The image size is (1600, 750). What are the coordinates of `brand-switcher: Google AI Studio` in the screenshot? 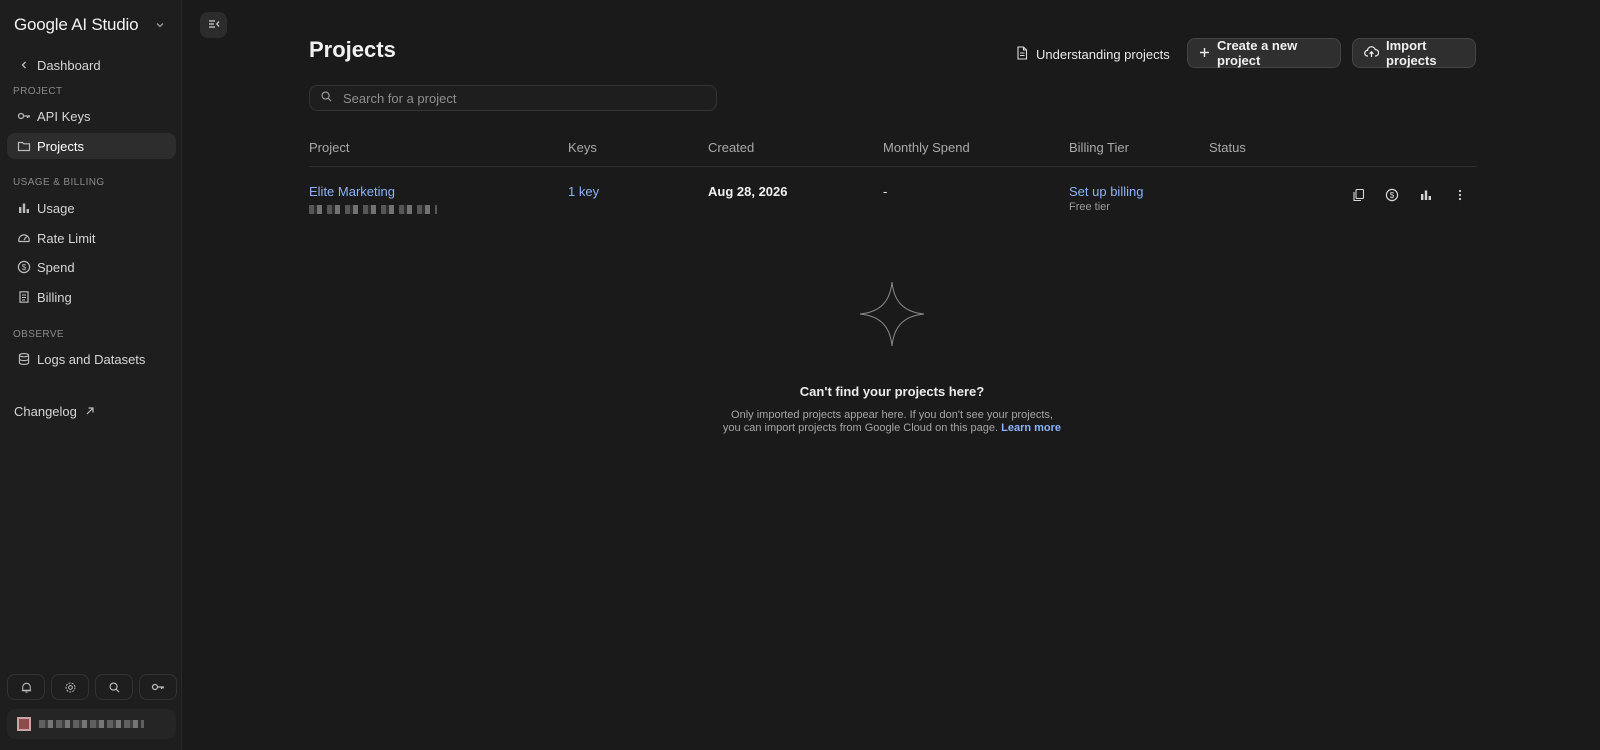 It's located at (94, 25).